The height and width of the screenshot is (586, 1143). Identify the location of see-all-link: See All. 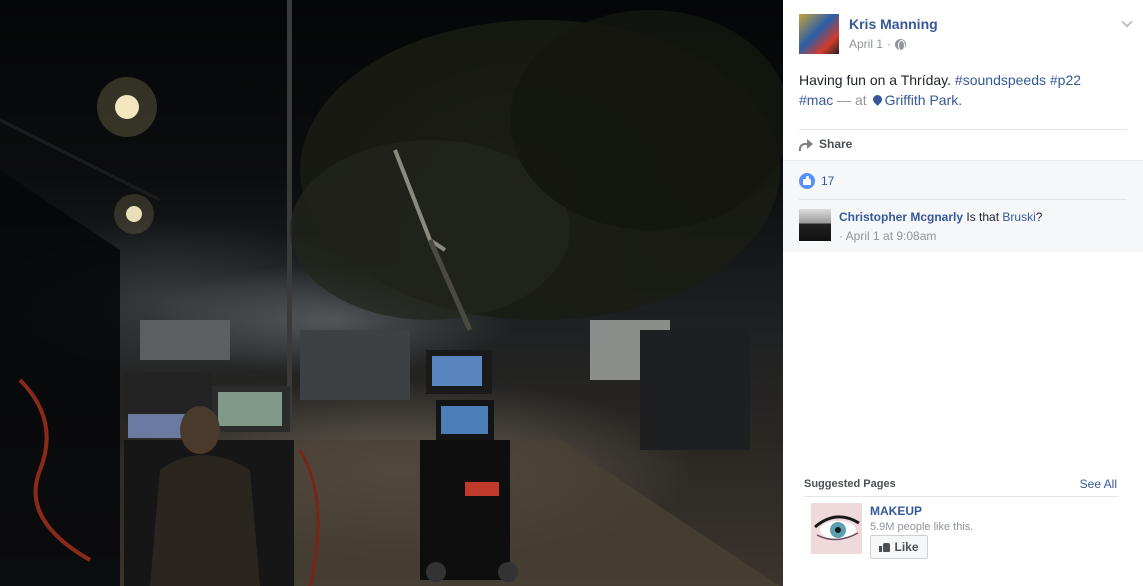
(1098, 484).